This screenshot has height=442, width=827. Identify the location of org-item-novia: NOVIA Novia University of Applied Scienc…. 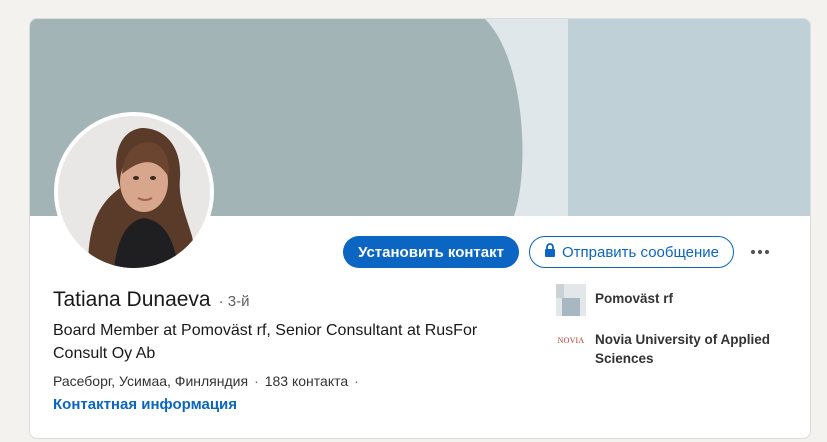
(676, 346).